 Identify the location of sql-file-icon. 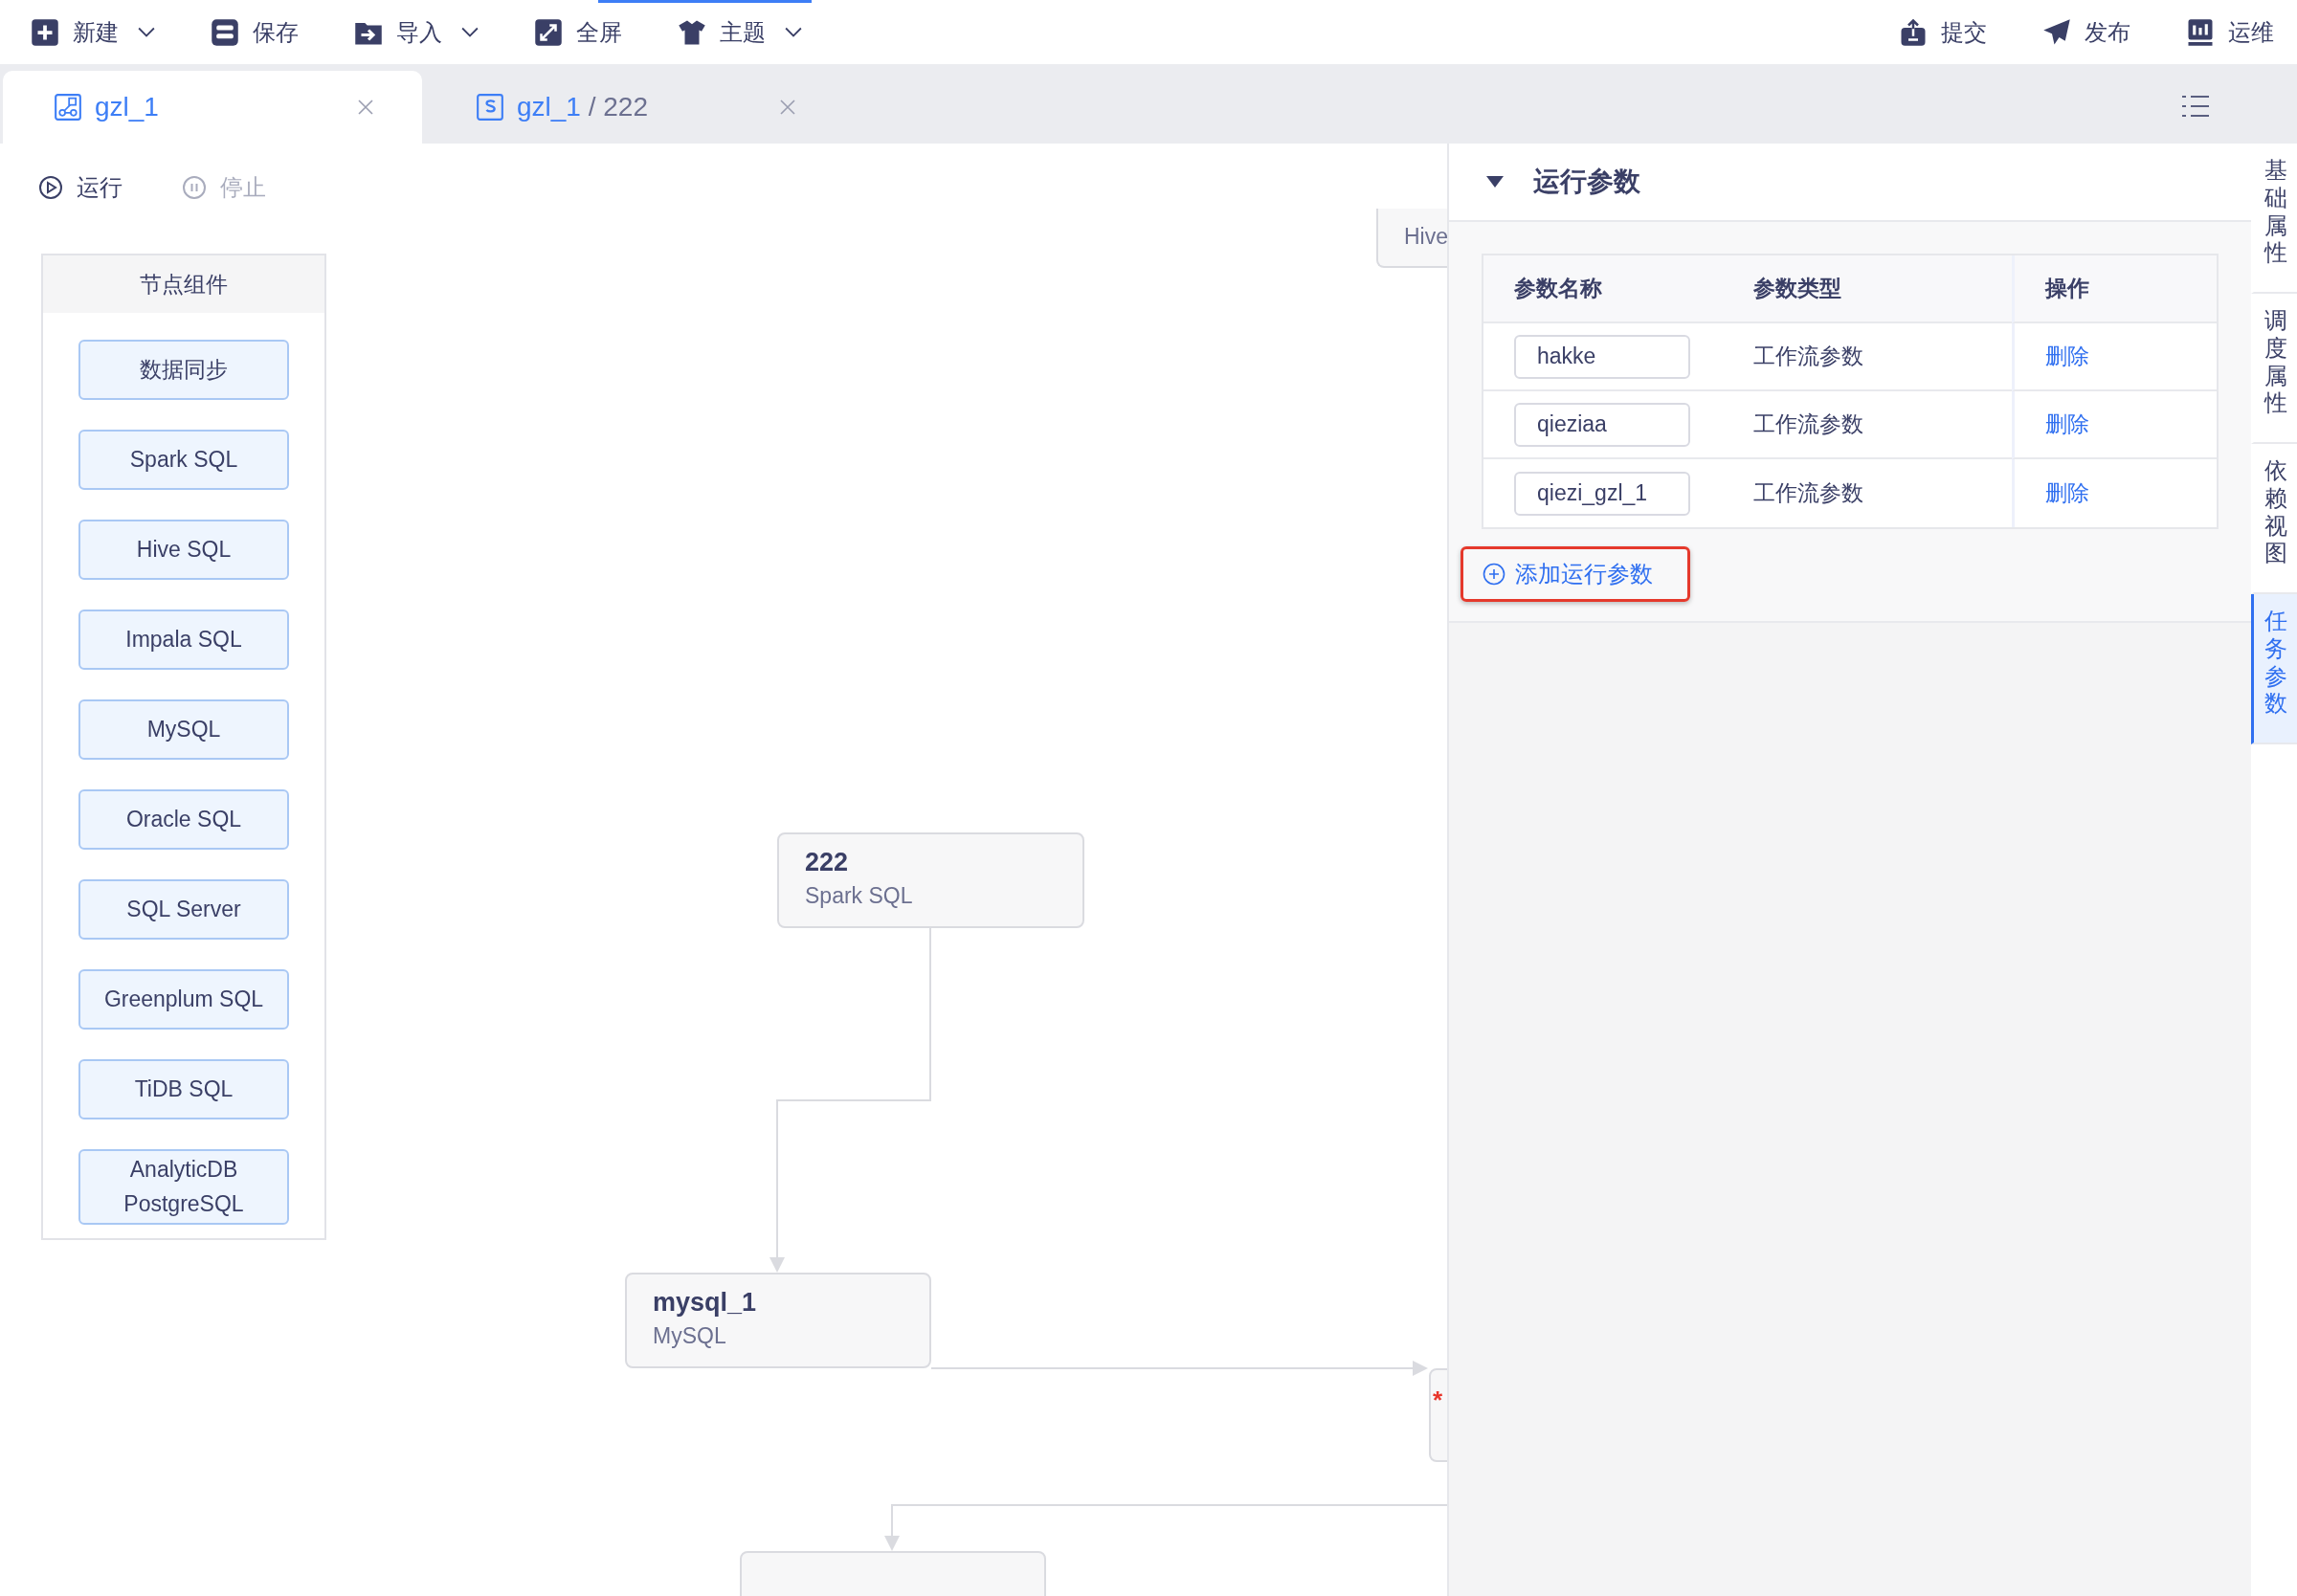
(490, 108).